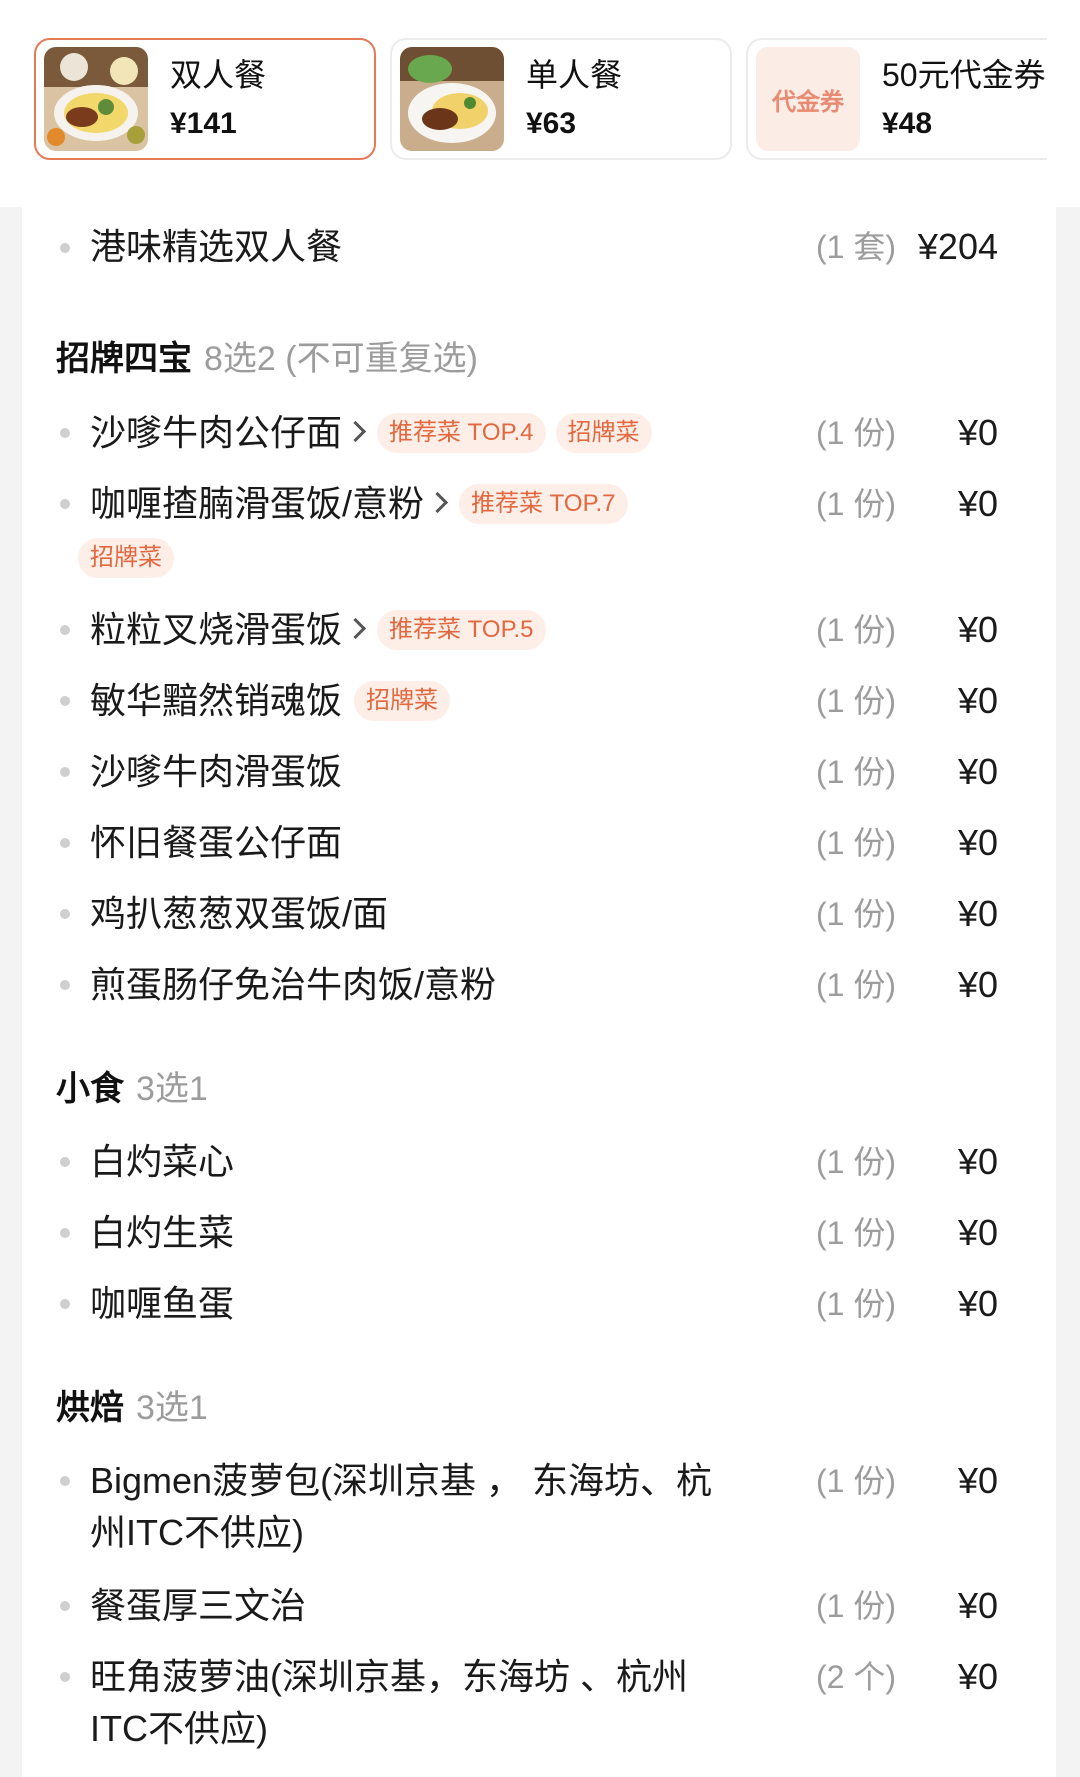 This screenshot has height=1777, width=1080. Describe the element at coordinates (257, 503) in the screenshot. I see `item-name: 咖喱揸腩滑蛋饭/意粉` at that location.